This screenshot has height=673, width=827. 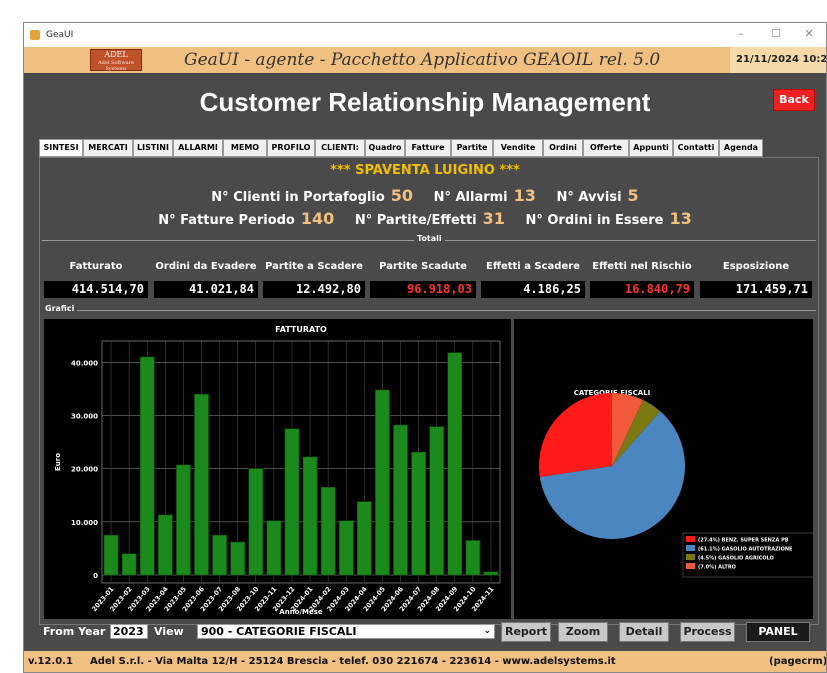 I want to click on y-tick-label: 30.000, so click(x=84, y=416).